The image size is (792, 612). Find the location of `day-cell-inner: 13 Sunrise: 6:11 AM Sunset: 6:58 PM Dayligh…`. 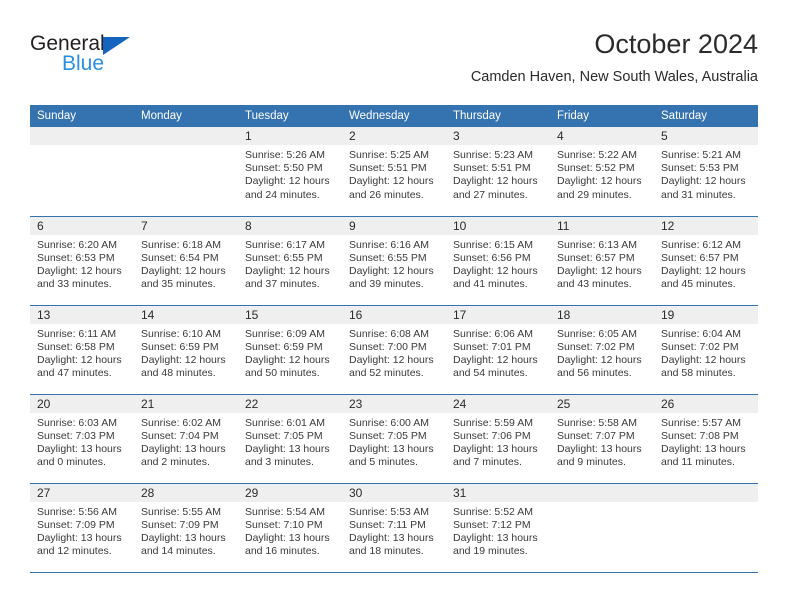

day-cell-inner: 13 Sunrise: 6:11 AM Sunset: 6:58 PM Dayligh… is located at coordinates (82, 349).